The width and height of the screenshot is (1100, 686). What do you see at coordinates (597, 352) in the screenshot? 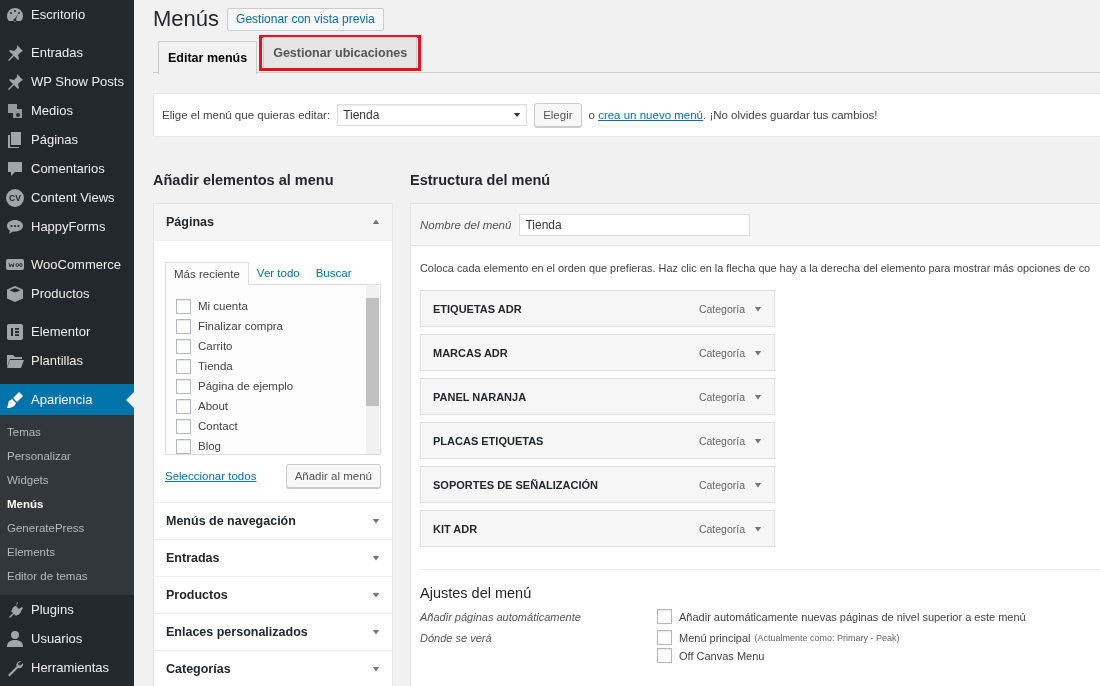
I see `menu-item-bar: MARCAS ADR Categoría` at bounding box center [597, 352].